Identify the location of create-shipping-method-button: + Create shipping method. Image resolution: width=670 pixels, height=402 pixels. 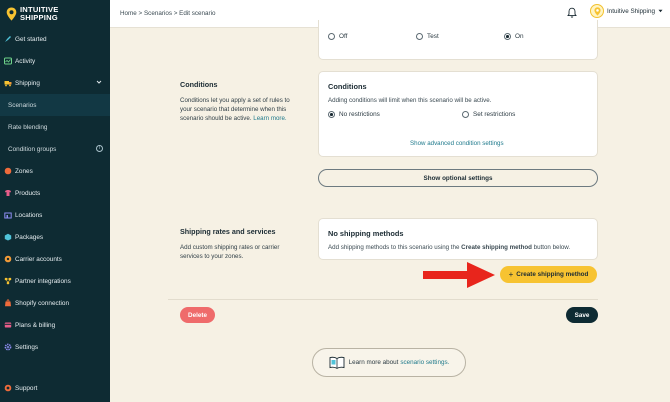
(548, 274).